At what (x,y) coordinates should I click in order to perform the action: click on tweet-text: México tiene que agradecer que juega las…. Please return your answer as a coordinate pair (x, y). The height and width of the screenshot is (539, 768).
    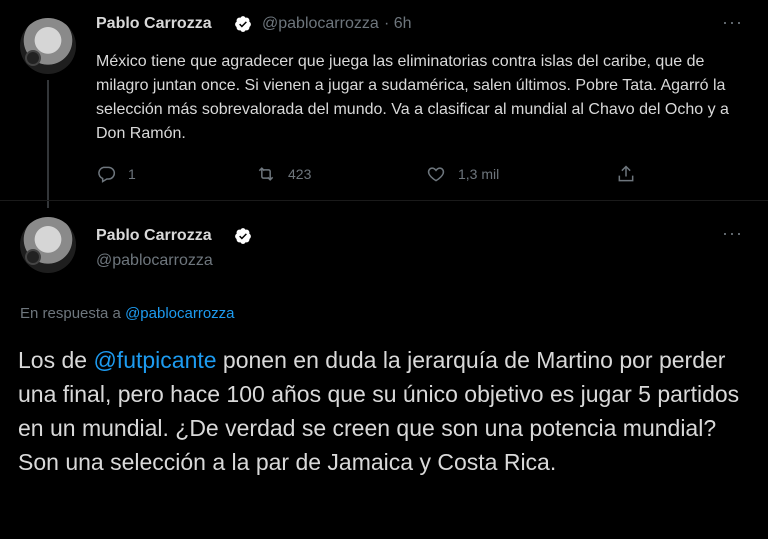
    Looking at the image, I should click on (412, 97).